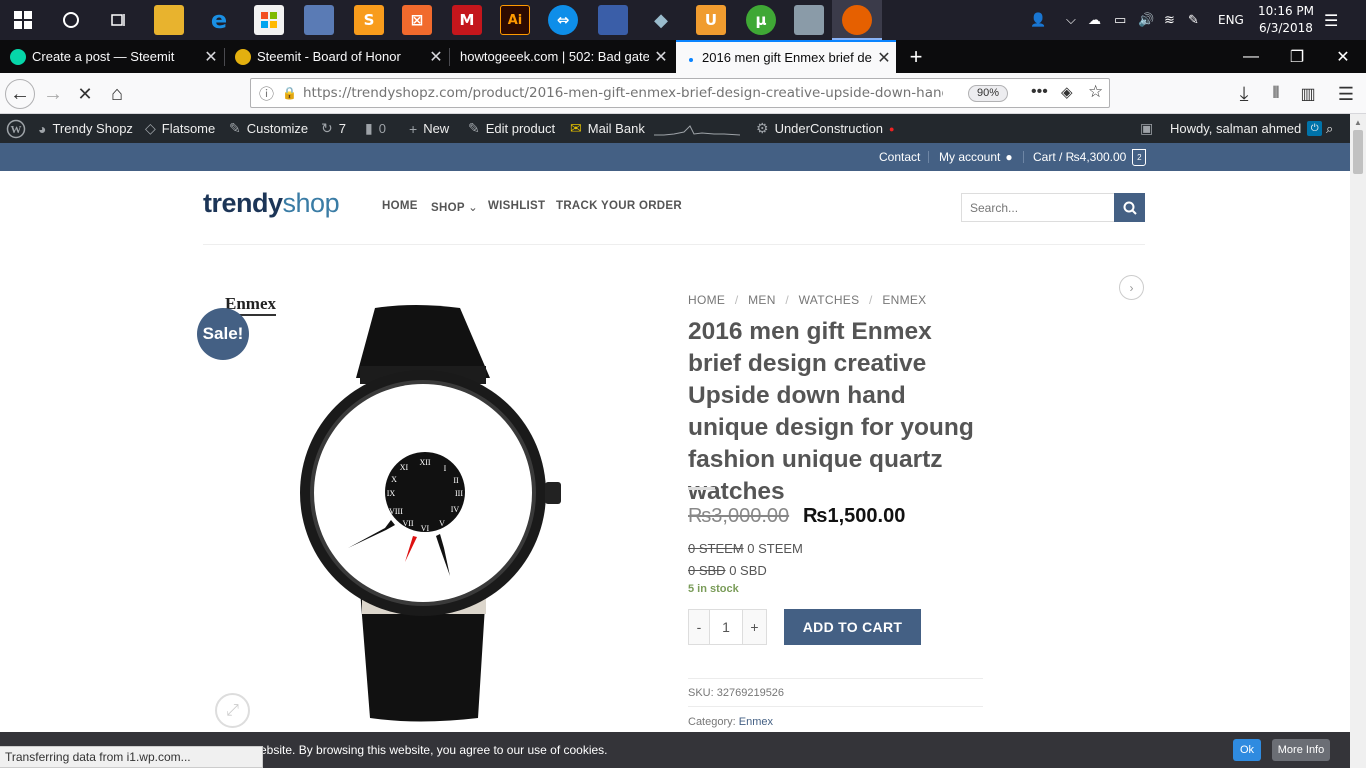  What do you see at coordinates (71, 20) in the screenshot?
I see `cortana-icon` at bounding box center [71, 20].